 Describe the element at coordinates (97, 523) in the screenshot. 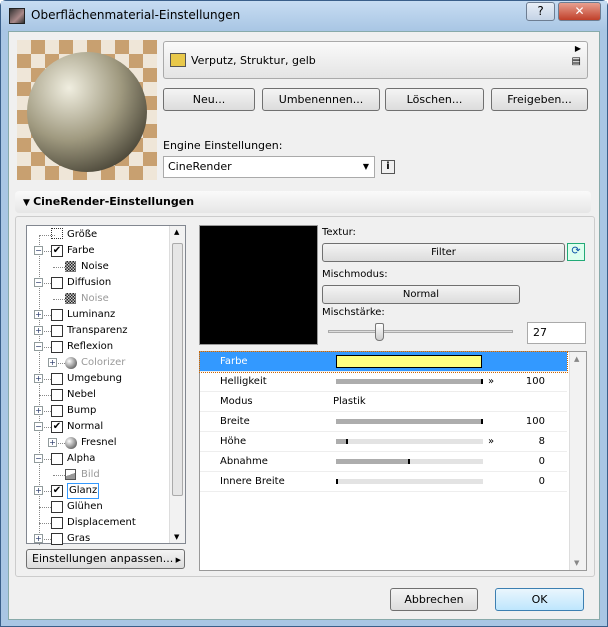

I see `tree-item: Displacement` at that location.